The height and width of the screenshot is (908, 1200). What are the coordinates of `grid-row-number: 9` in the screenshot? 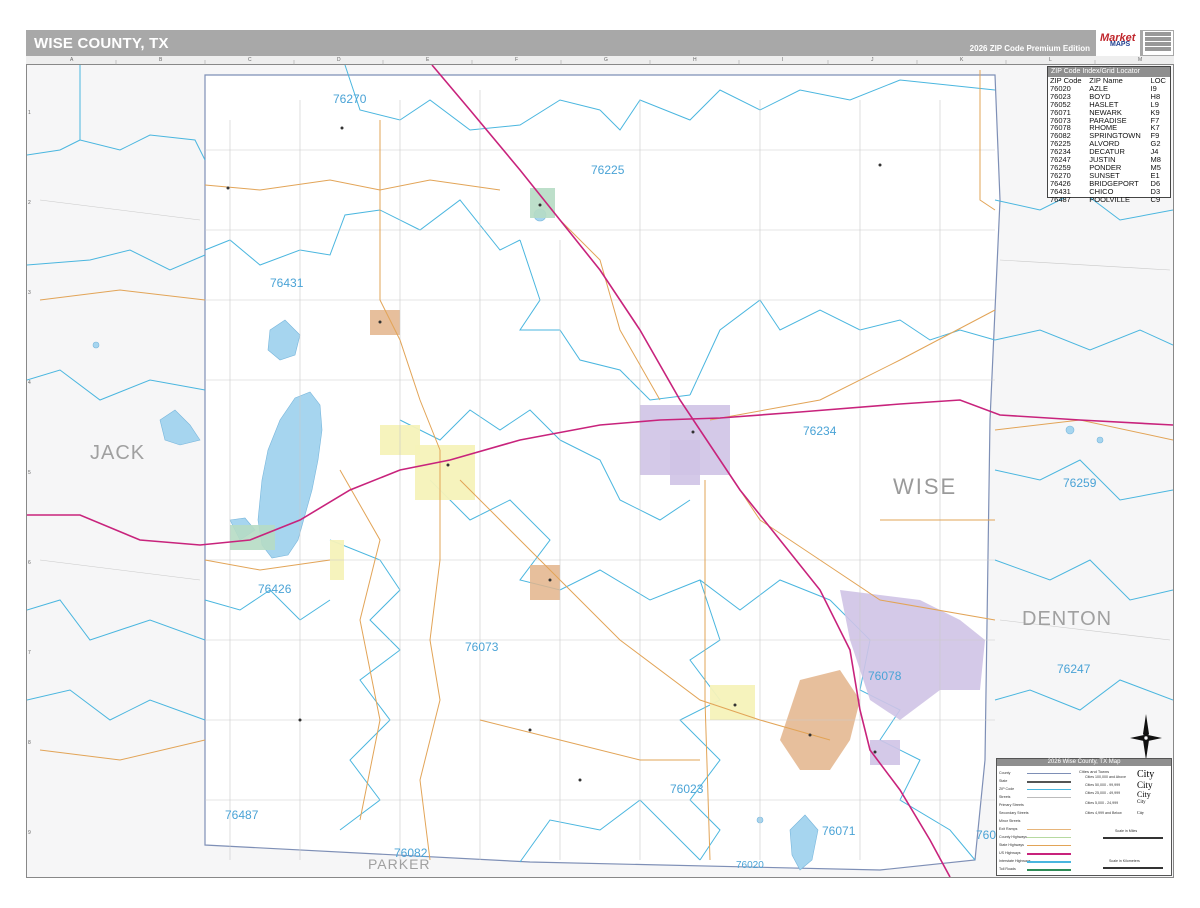 It's located at (29, 833).